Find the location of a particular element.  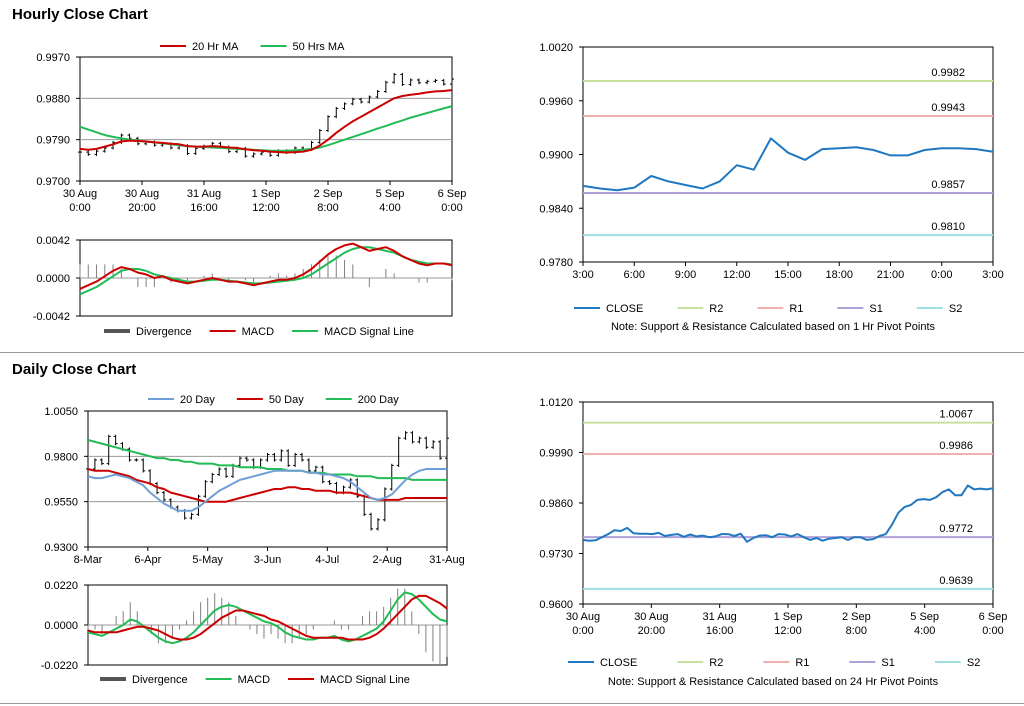

daily-level-label: 0.9639 is located at coordinates (956, 581).